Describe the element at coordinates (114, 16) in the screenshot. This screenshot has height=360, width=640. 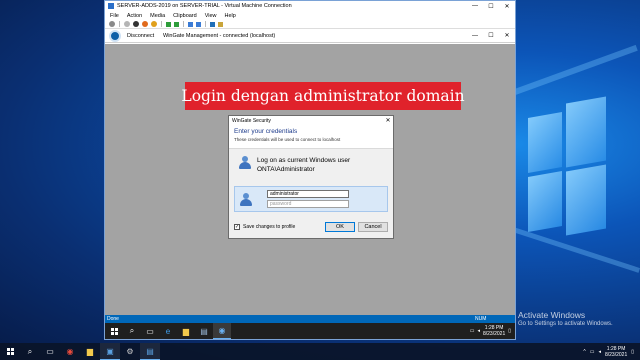
I see `menu-file: File` at that location.